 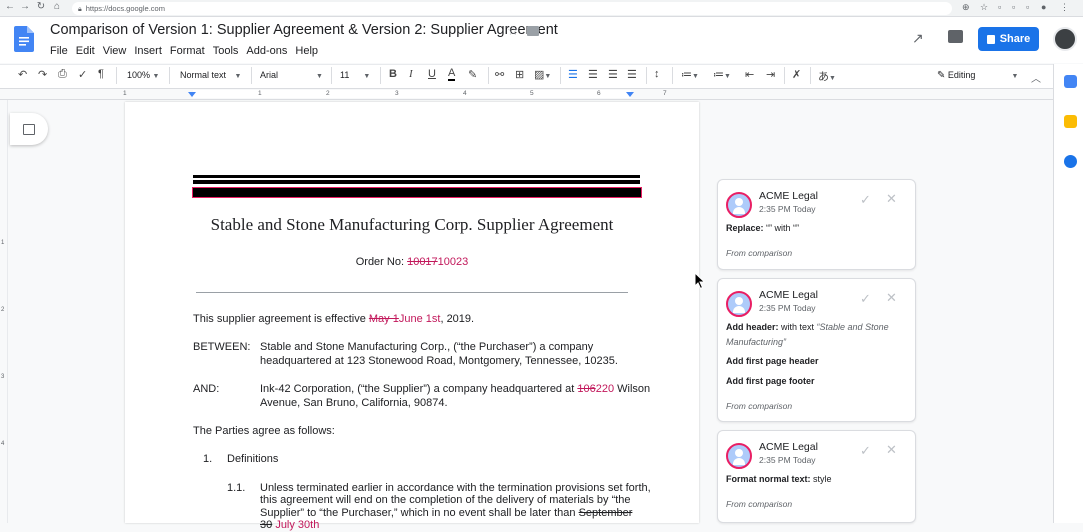 I want to click on zoom-select: 100% ▼, so click(x=143, y=75).